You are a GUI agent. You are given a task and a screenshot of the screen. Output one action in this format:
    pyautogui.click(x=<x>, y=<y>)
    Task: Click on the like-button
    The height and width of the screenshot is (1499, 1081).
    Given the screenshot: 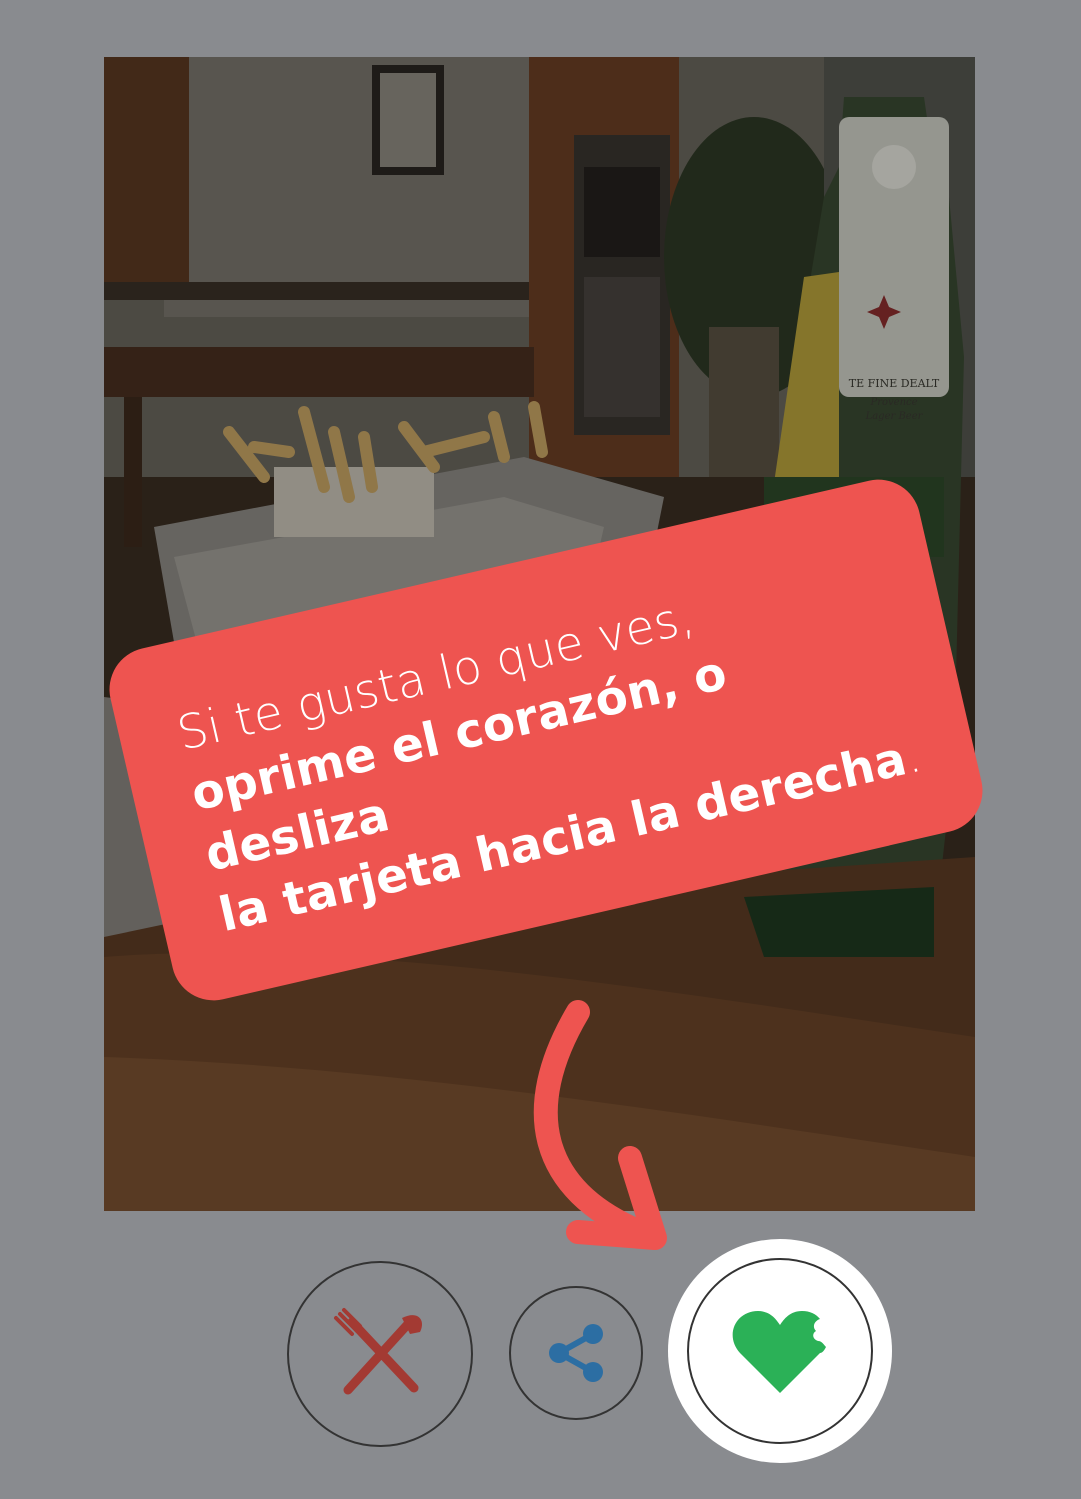 What is the action you would take?
    pyautogui.click(x=780, y=1351)
    